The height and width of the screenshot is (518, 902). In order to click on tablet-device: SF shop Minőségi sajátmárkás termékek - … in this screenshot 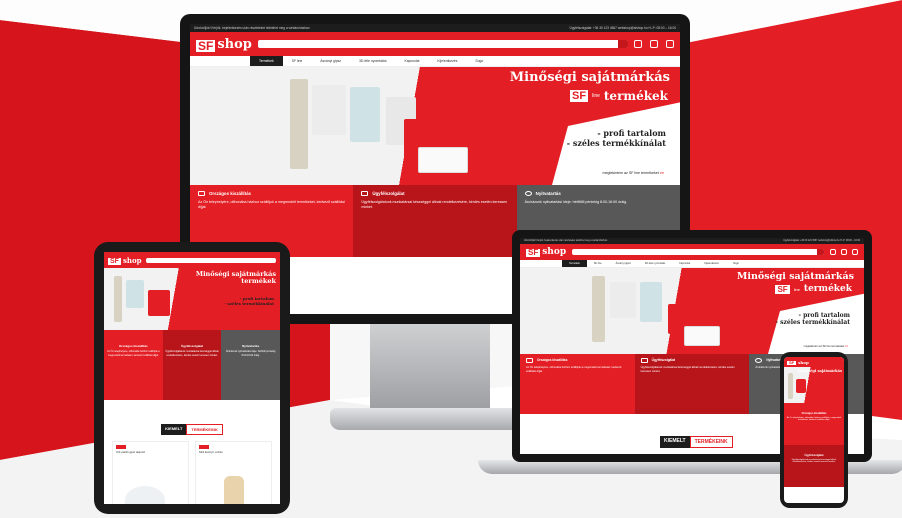, I will do `click(192, 378)`.